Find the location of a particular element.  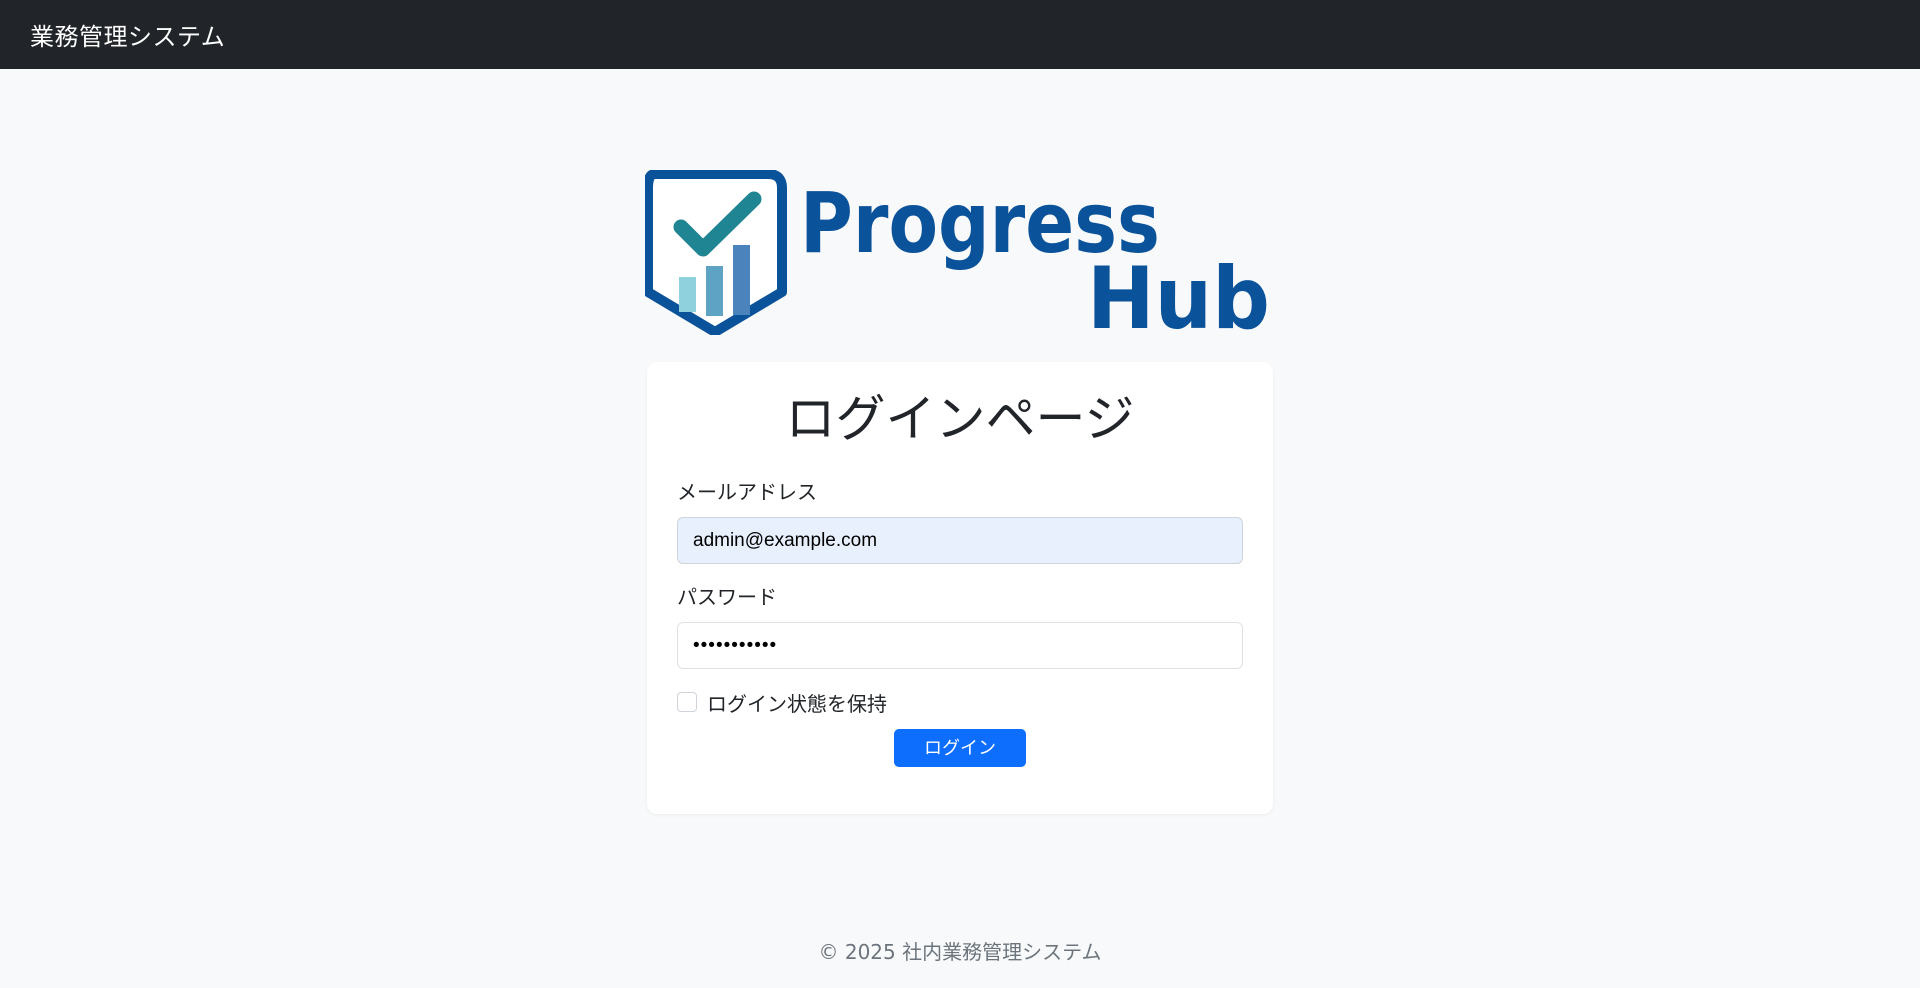

footer-copyright: © 2025 社内業務管理システム is located at coordinates (960, 952).